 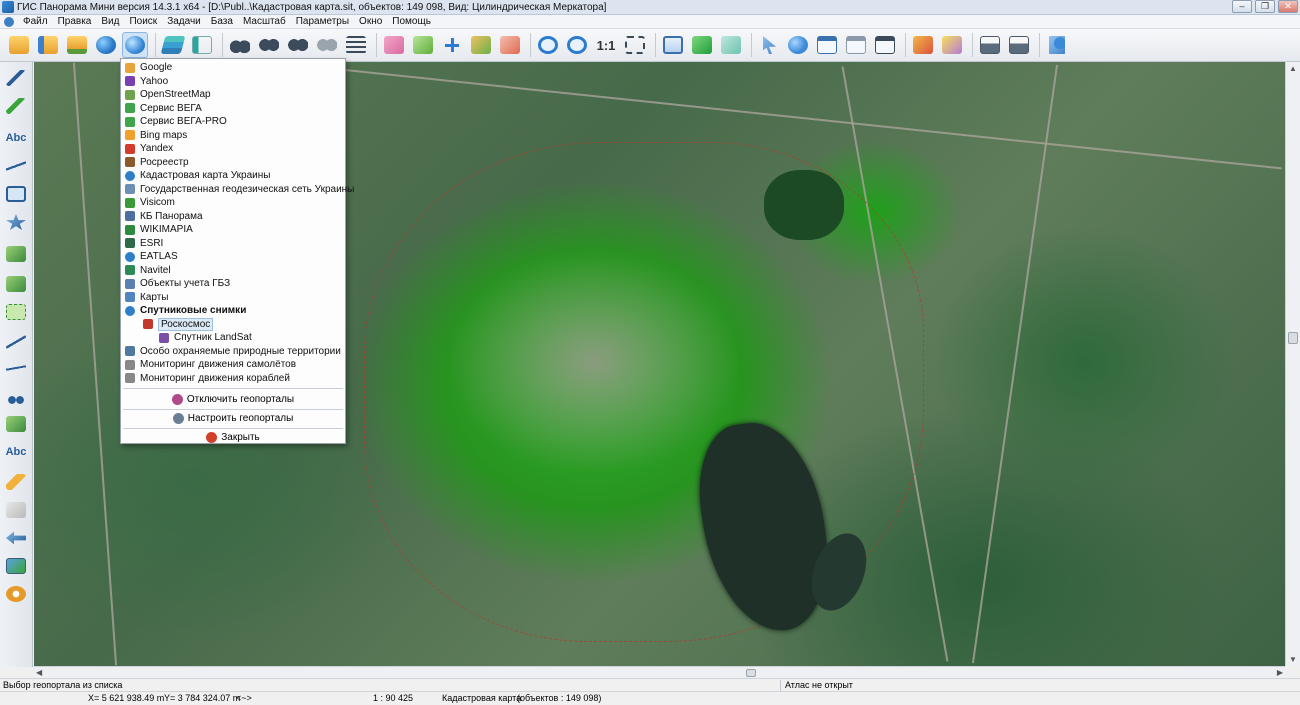 I want to click on style-button, so click(x=923, y=45).